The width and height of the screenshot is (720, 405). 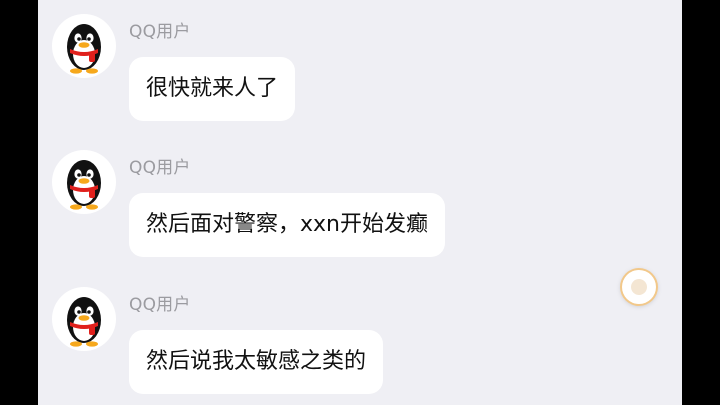 I want to click on message-bubble: 然后面对警察，xxn开始发癫, so click(x=287, y=225).